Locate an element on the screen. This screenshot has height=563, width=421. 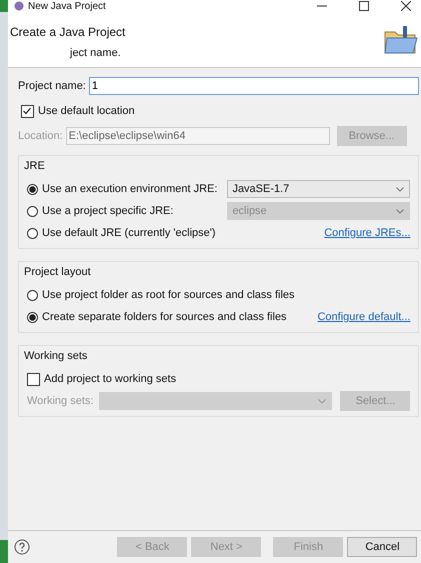
page-description: ject name. is located at coordinates (95, 52).